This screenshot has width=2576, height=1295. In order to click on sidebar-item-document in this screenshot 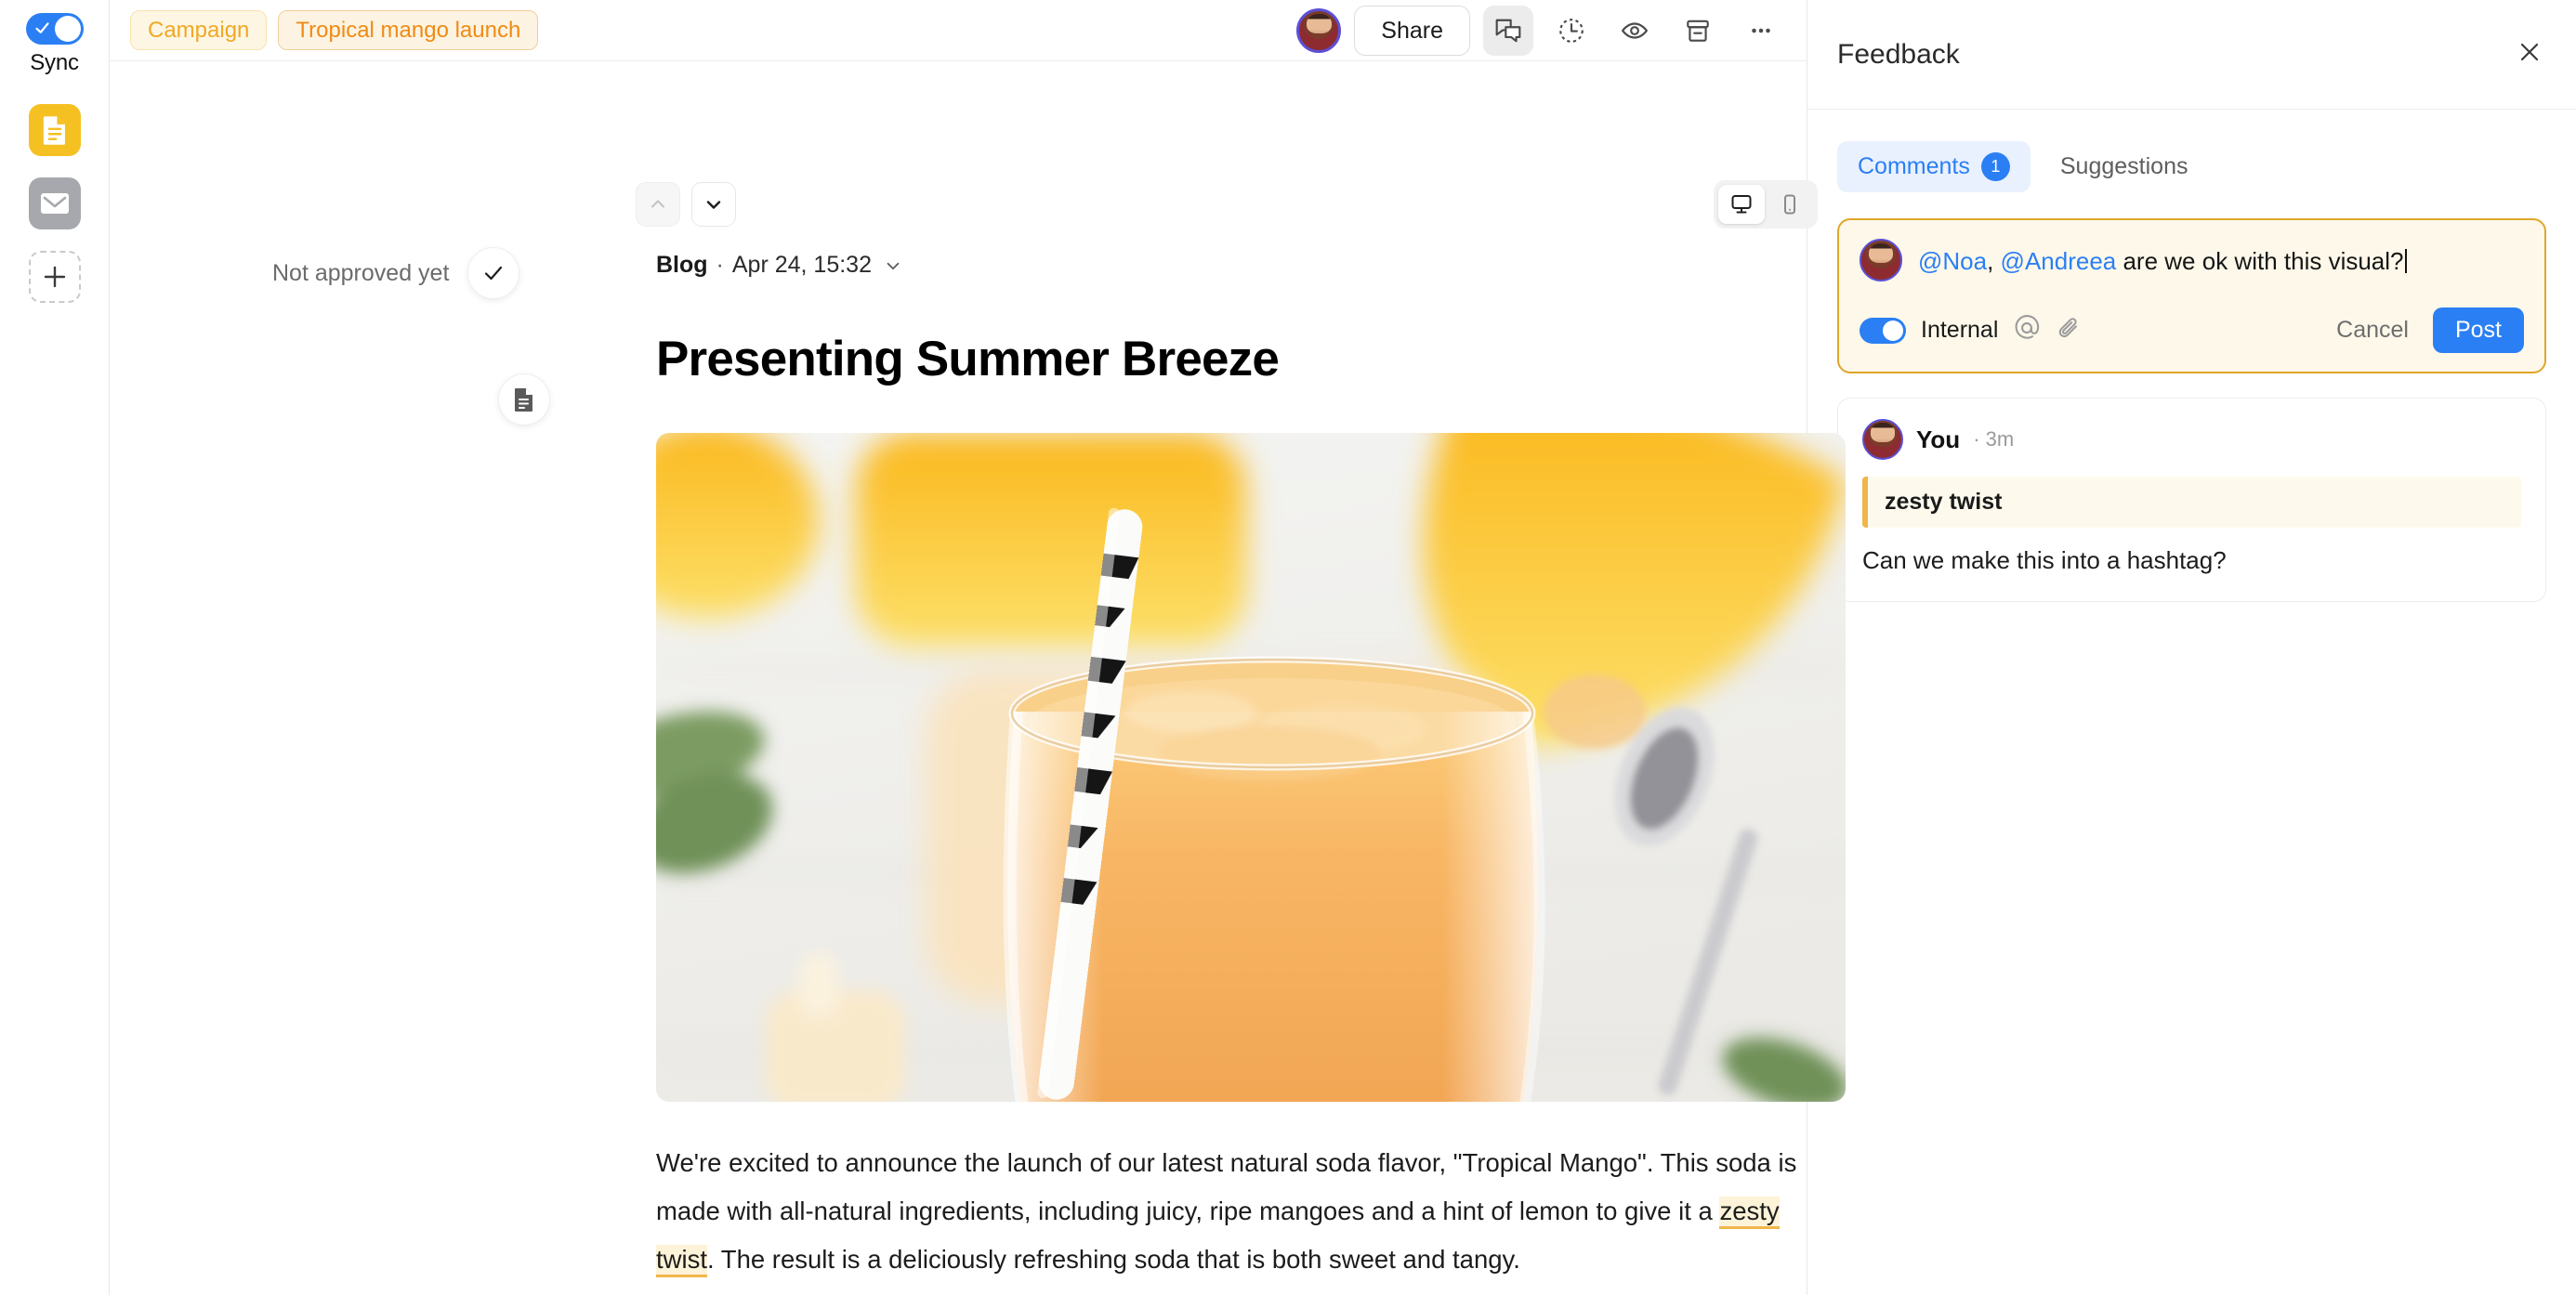, I will do `click(54, 130)`.